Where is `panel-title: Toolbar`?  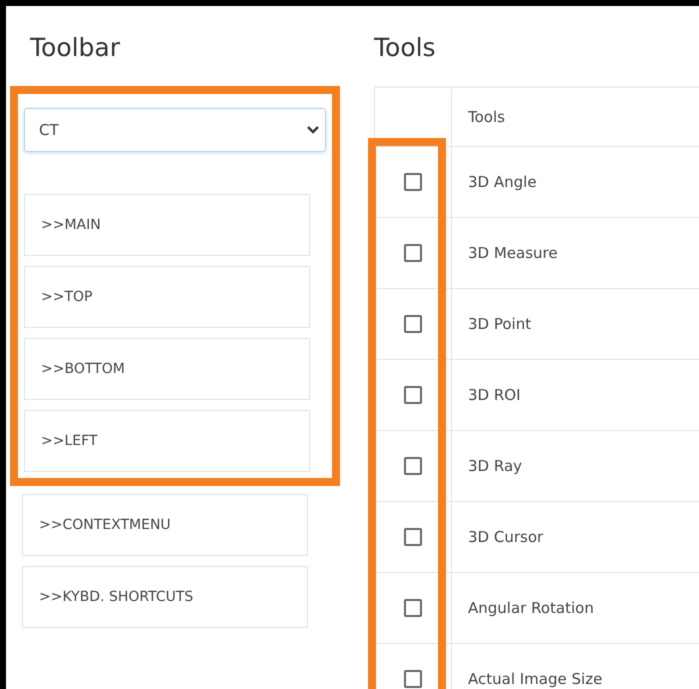 panel-title: Toolbar is located at coordinates (76, 48).